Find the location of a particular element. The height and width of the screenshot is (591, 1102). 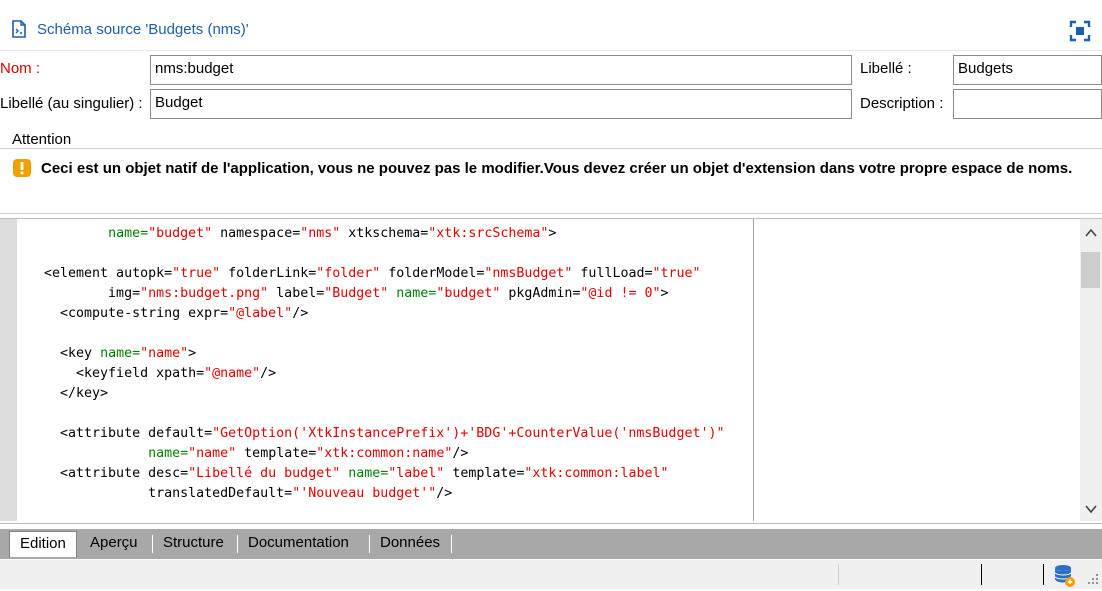

xml-text-token: <attribute desc= is located at coordinates (108, 473).